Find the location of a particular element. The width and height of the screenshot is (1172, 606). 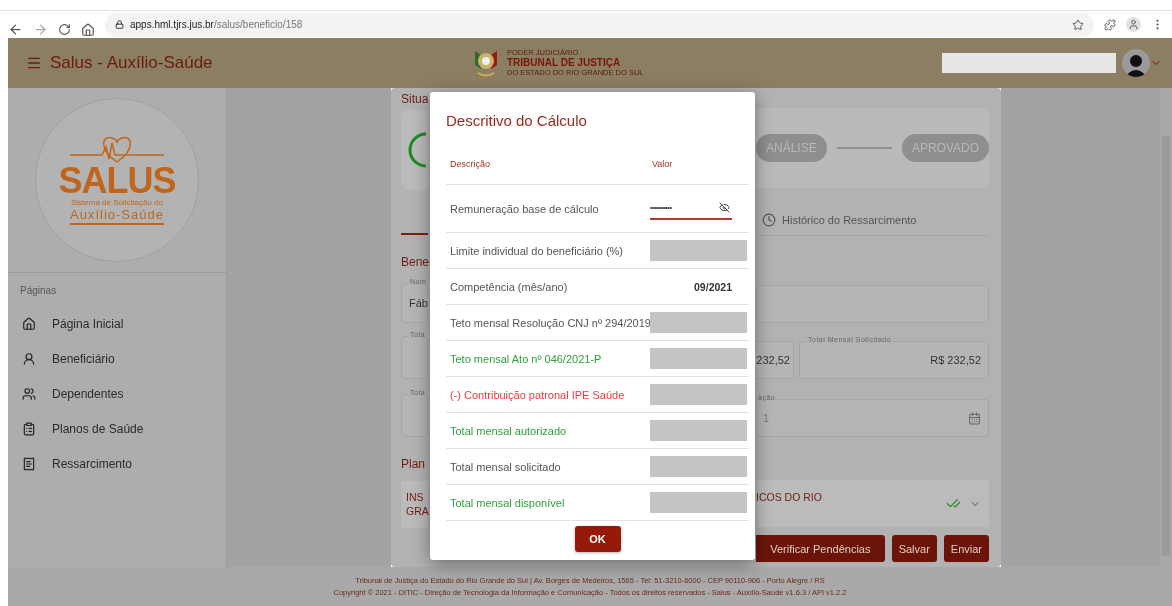

profile-icon is located at coordinates (1133, 24).